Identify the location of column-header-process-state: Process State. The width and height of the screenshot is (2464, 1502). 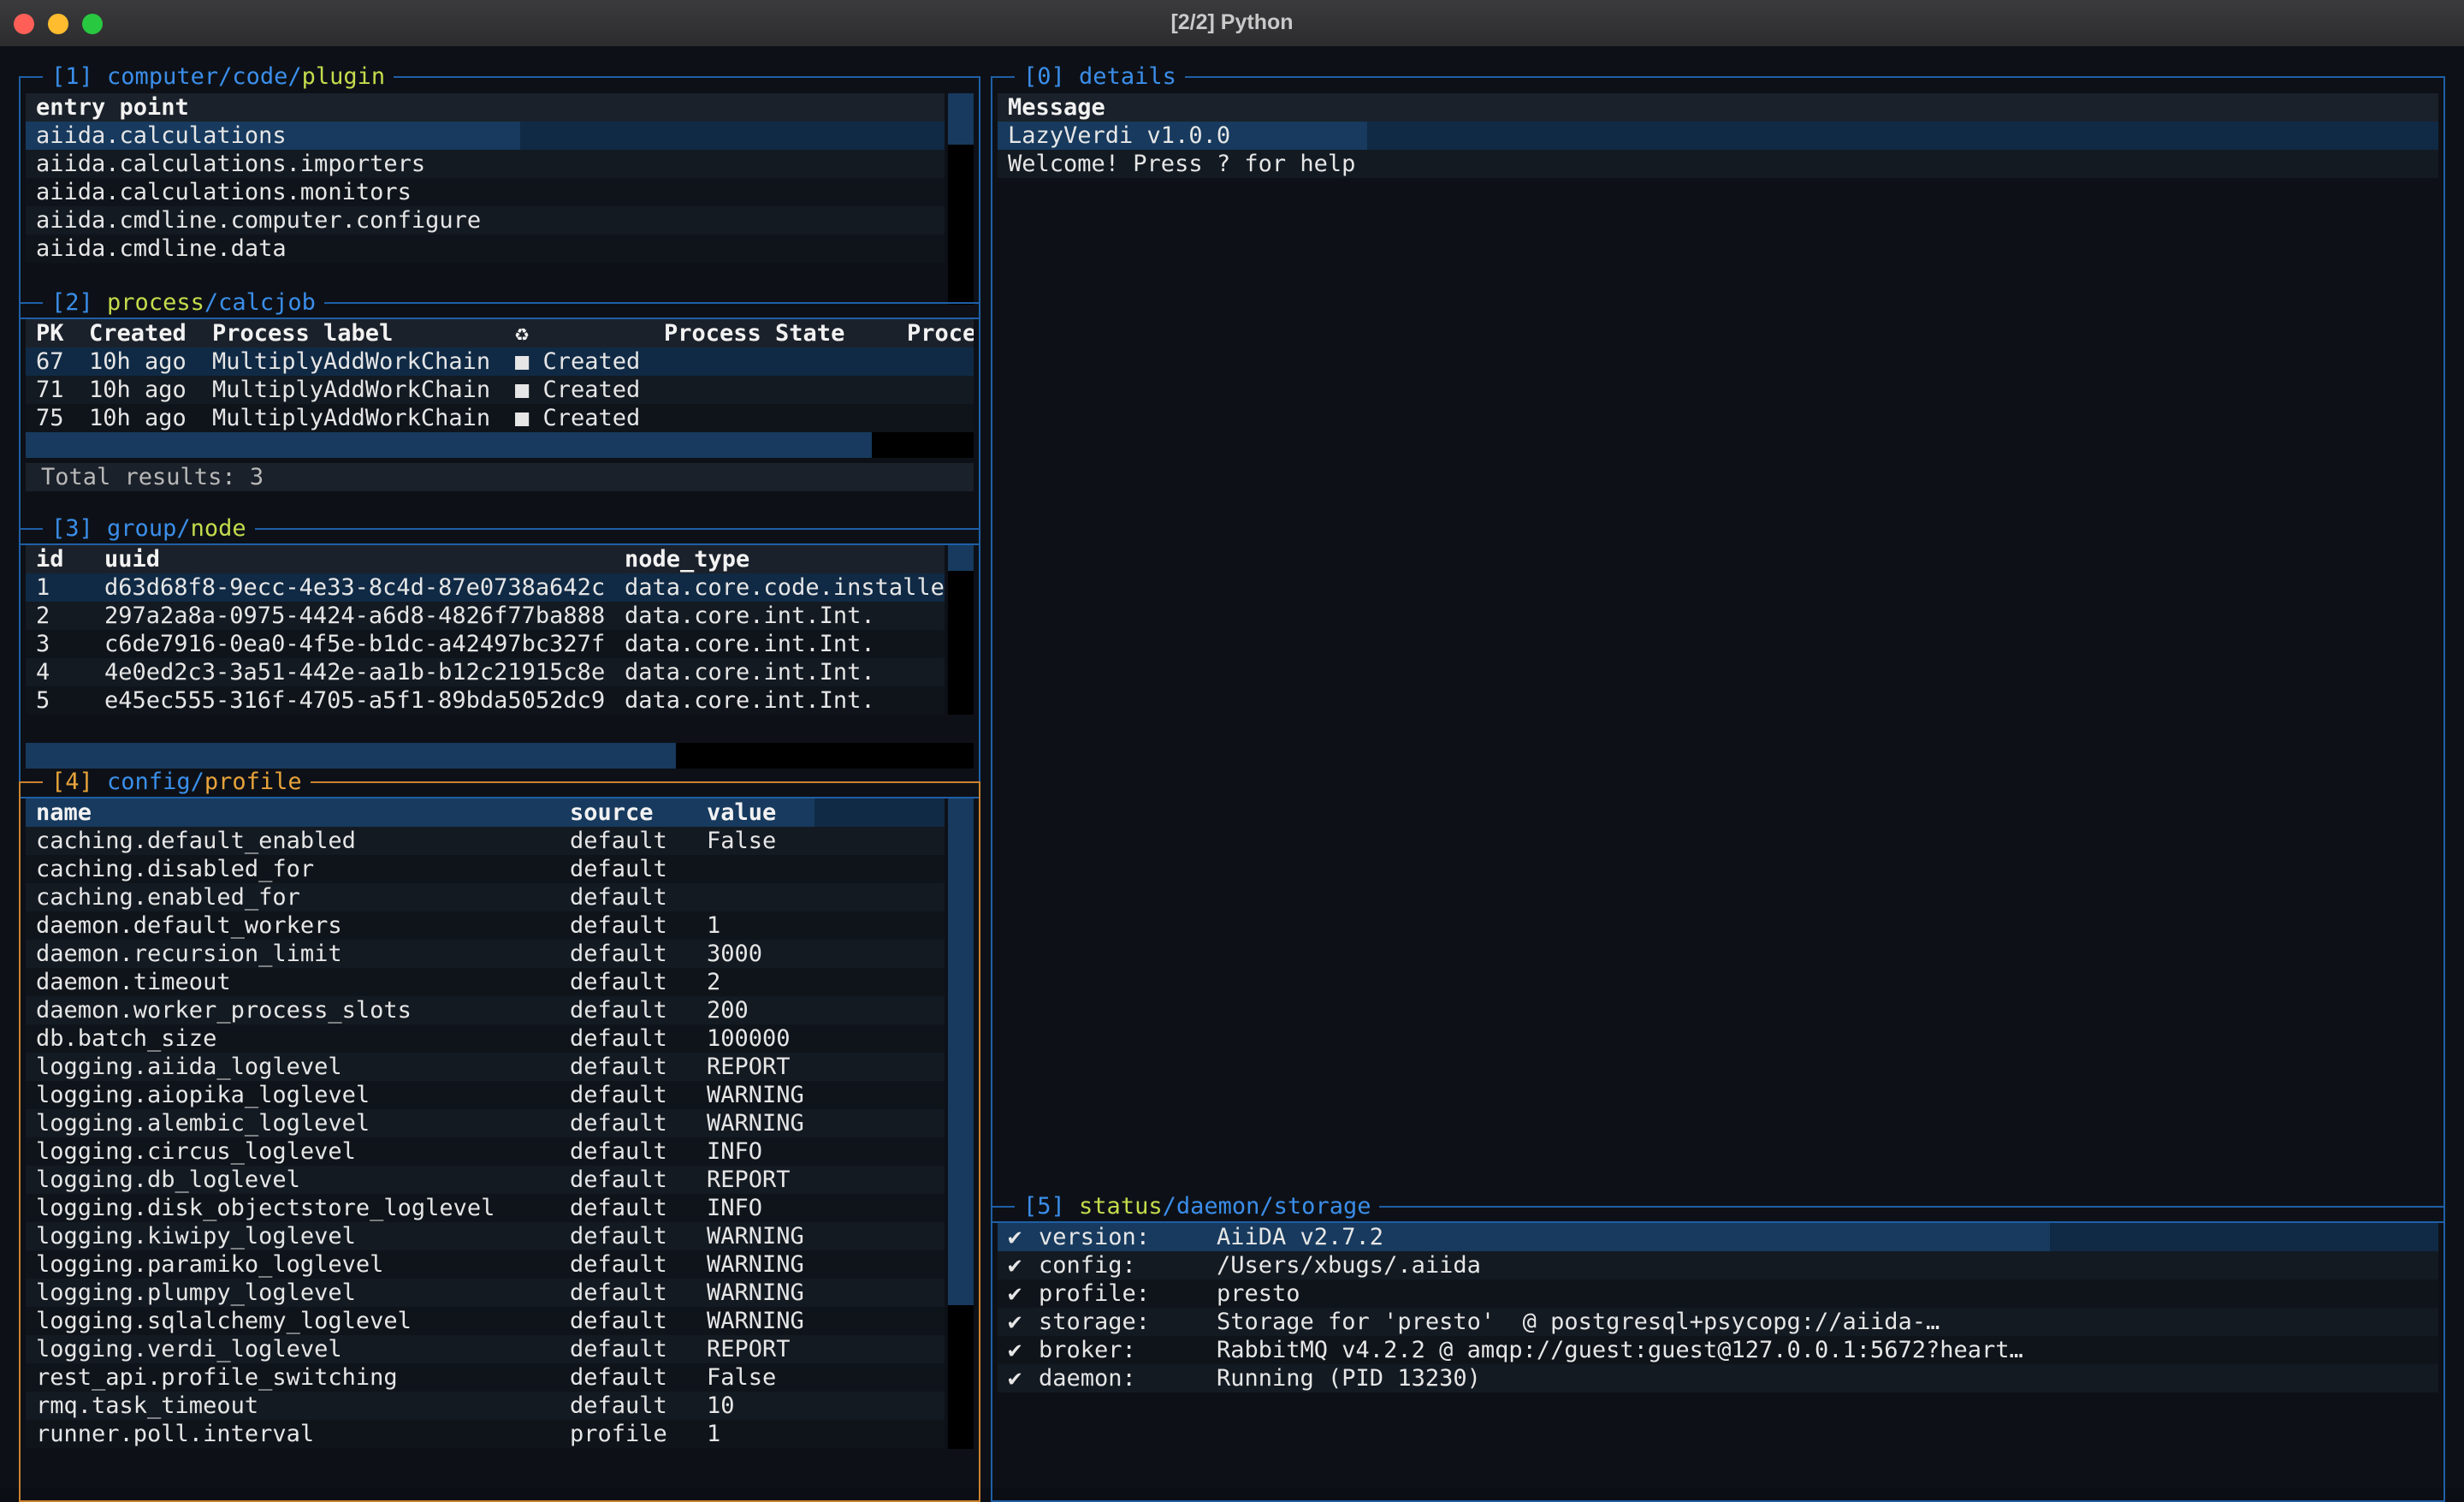
(754, 333).